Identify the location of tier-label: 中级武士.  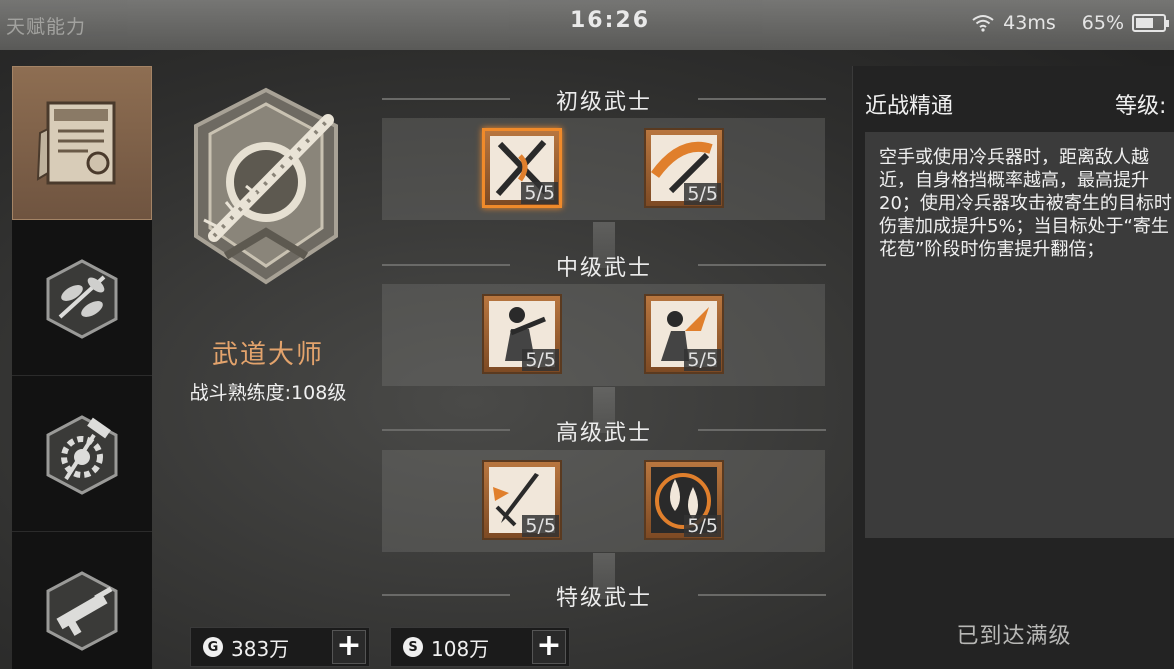
(603, 268).